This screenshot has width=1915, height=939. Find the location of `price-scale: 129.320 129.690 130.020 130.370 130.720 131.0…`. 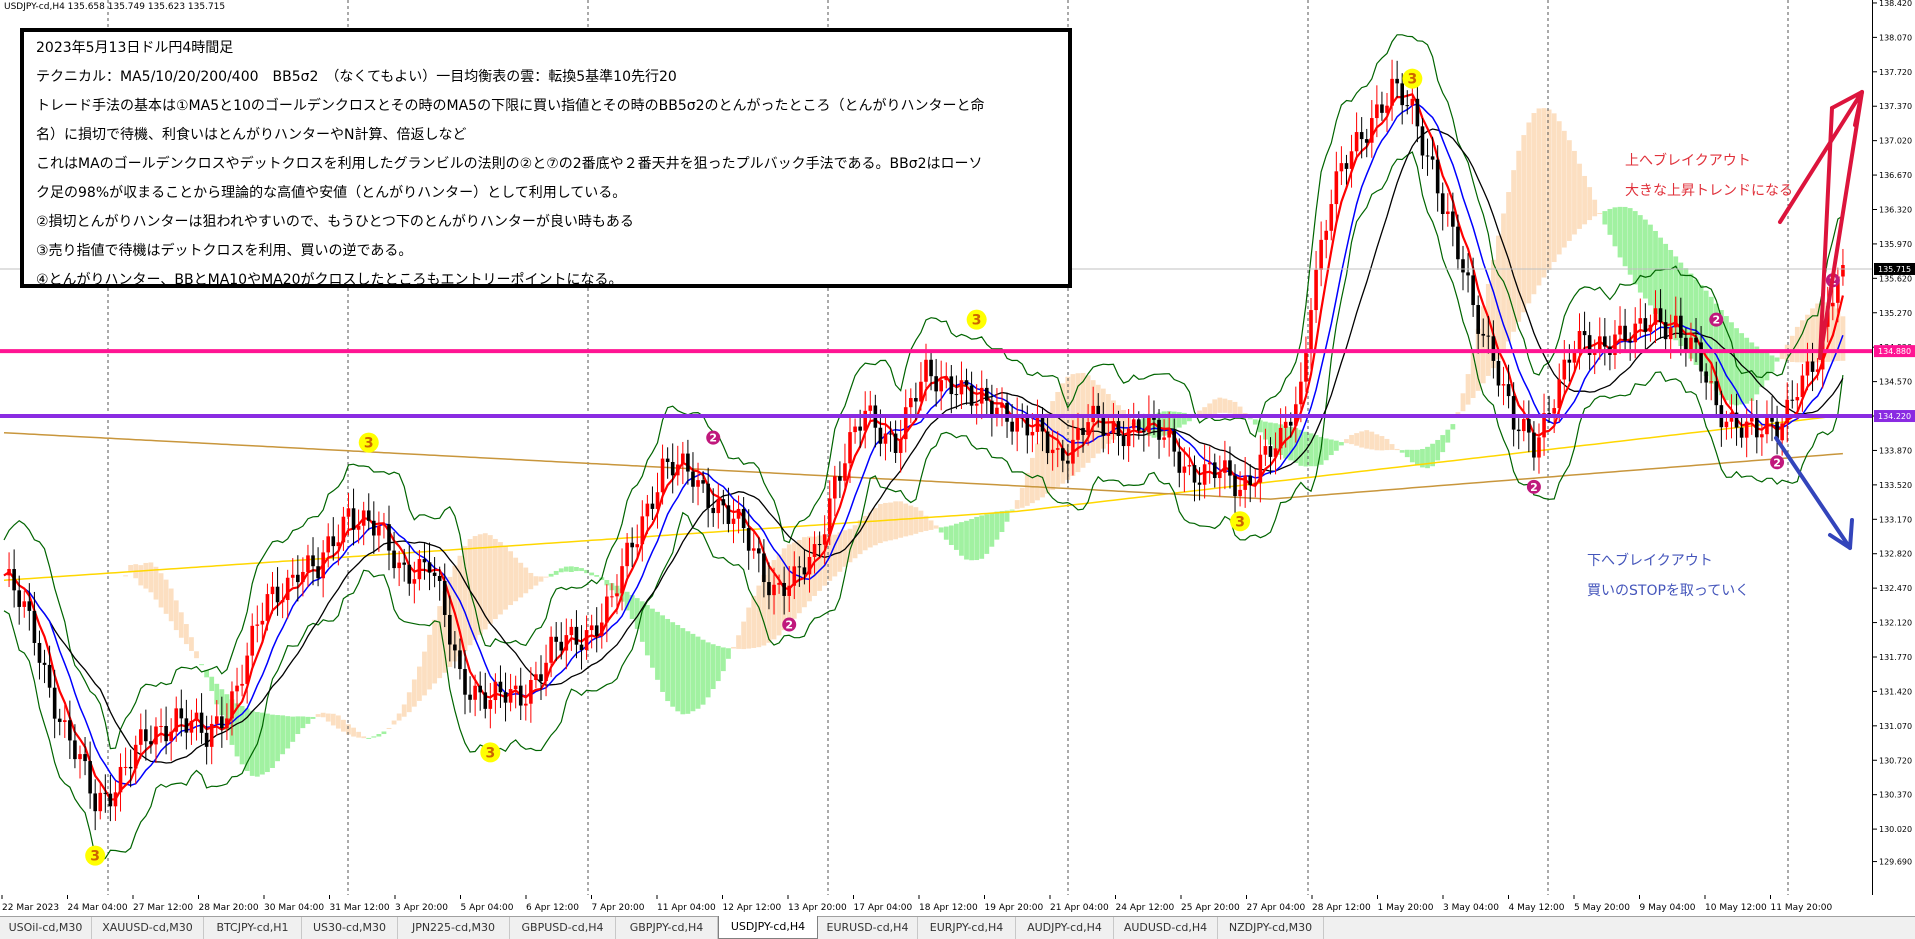

price-scale: 129.320 129.690 130.020 130.370 130.720 131.0… is located at coordinates (1893, 451).